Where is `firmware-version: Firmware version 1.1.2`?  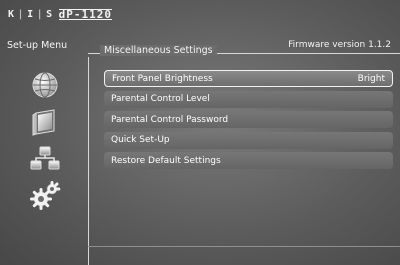
firmware-version: Firmware version 1.1.2 is located at coordinates (339, 45).